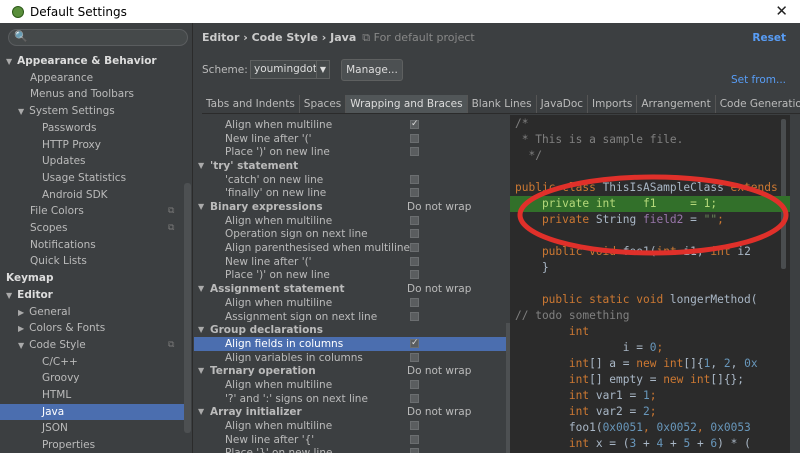  Describe the element at coordinates (92, 161) in the screenshot. I see `sidebar-item-updates: Updates` at that location.